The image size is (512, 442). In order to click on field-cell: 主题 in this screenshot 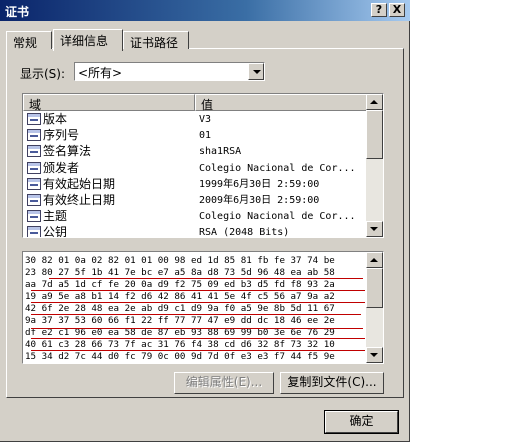, I will do `click(111, 216)`.